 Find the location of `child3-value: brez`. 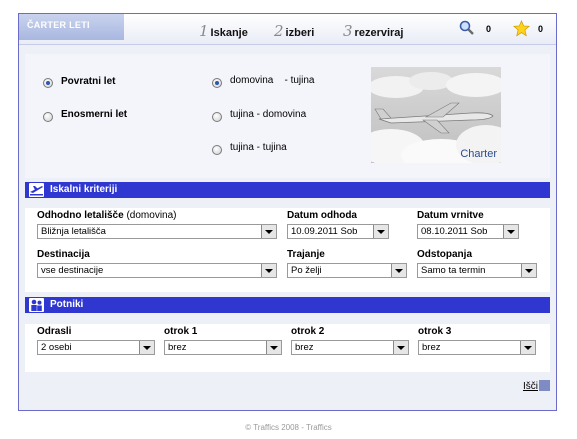

child3-value: brez is located at coordinates (431, 347).